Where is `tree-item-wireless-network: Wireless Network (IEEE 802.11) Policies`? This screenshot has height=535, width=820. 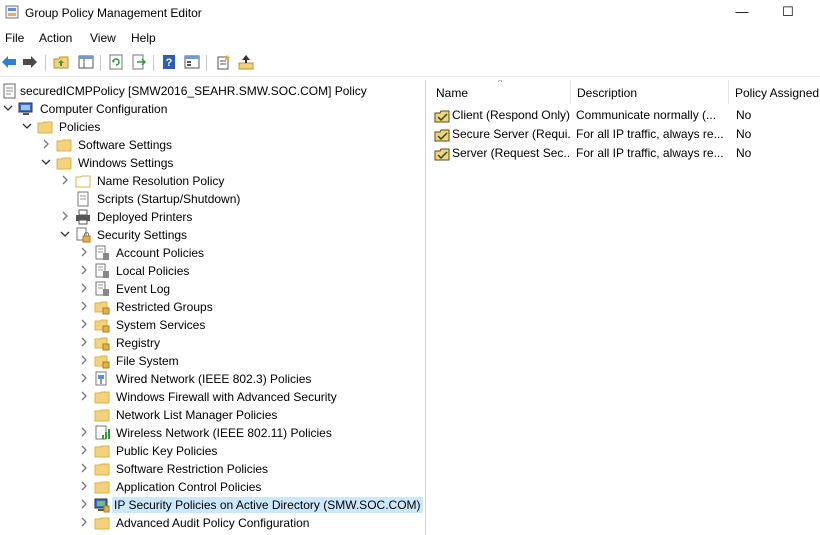
tree-item-wireless-network: Wireless Network (IEEE 802.11) Policies is located at coordinates (212, 433).